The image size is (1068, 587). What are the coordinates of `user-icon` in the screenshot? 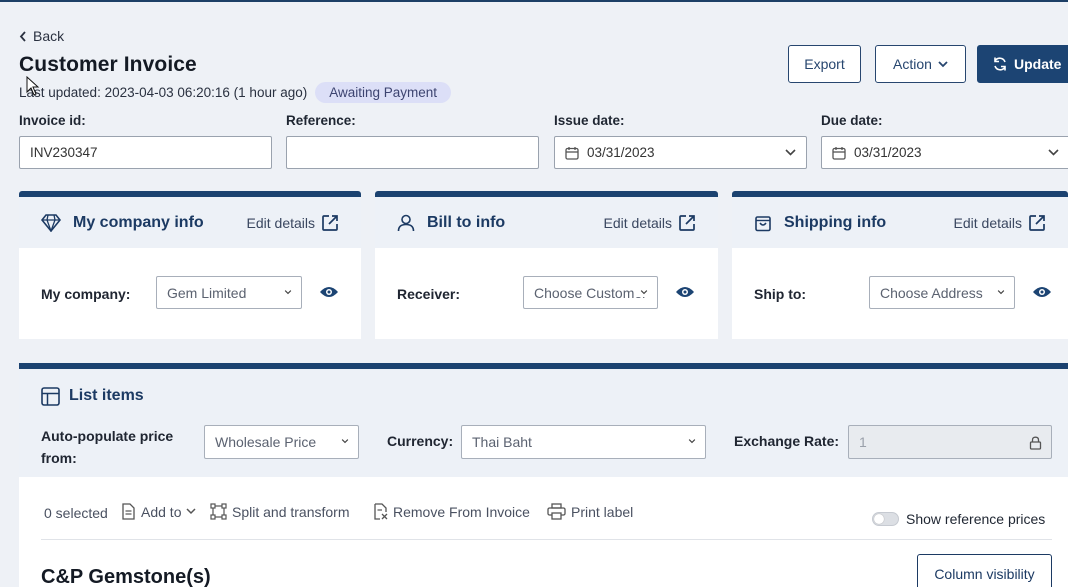 It's located at (406, 222).